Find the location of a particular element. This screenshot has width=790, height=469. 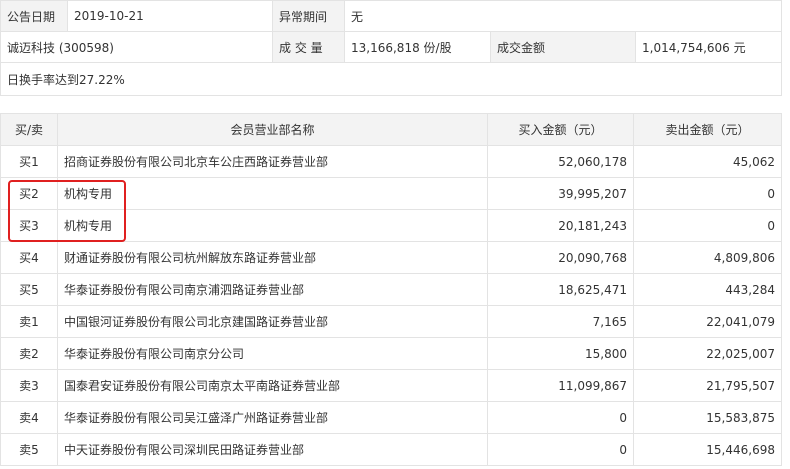

row-side: 买4 is located at coordinates (29, 257).